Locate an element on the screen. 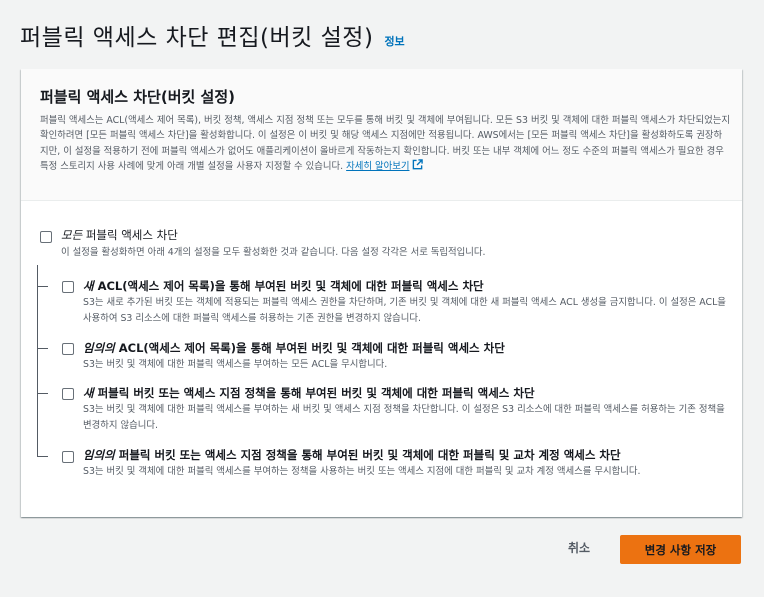 The width and height of the screenshot is (764, 597). block-all-checkbox is located at coordinates (46, 237).